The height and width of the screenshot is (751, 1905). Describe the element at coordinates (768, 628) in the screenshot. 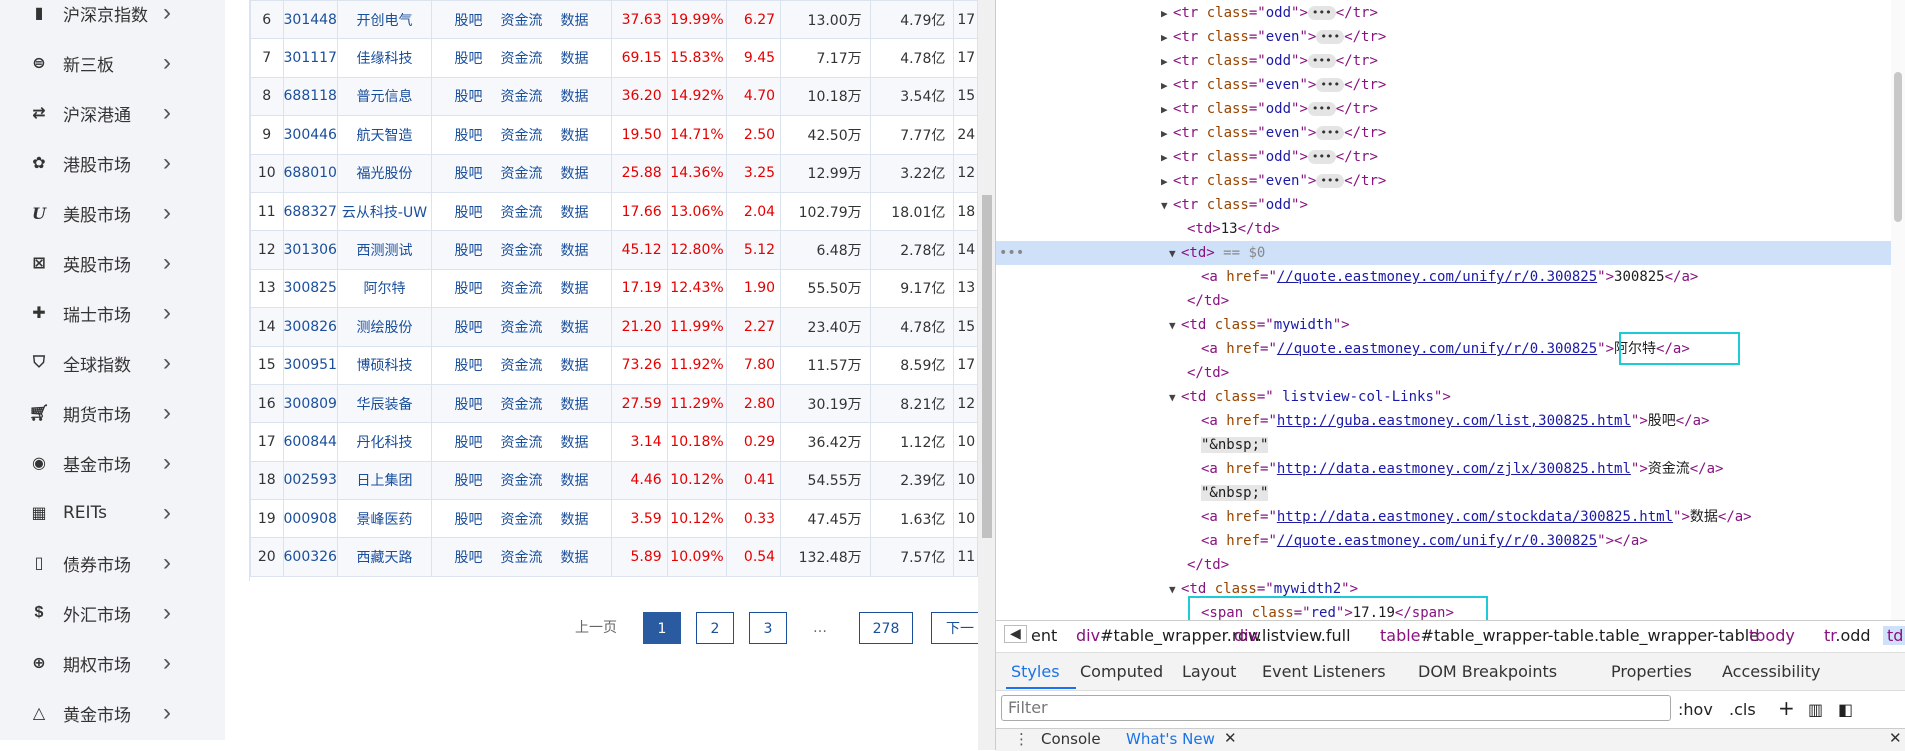

I see `page-3-button: 3` at that location.